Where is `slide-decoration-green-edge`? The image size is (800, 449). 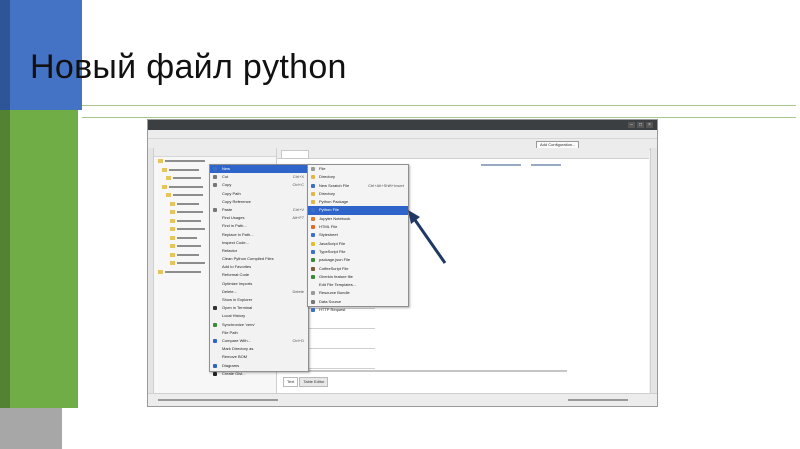 slide-decoration-green-edge is located at coordinates (5, 259).